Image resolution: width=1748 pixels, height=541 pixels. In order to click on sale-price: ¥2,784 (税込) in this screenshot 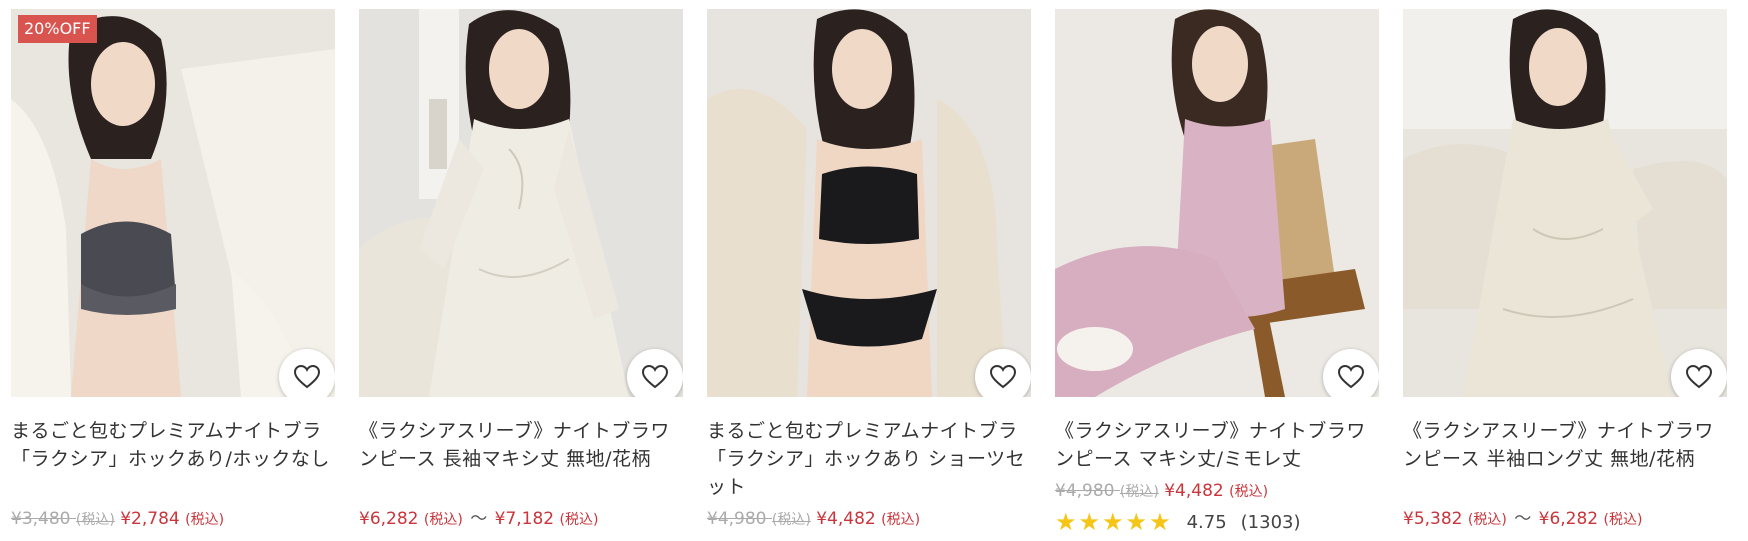, I will do `click(172, 519)`.